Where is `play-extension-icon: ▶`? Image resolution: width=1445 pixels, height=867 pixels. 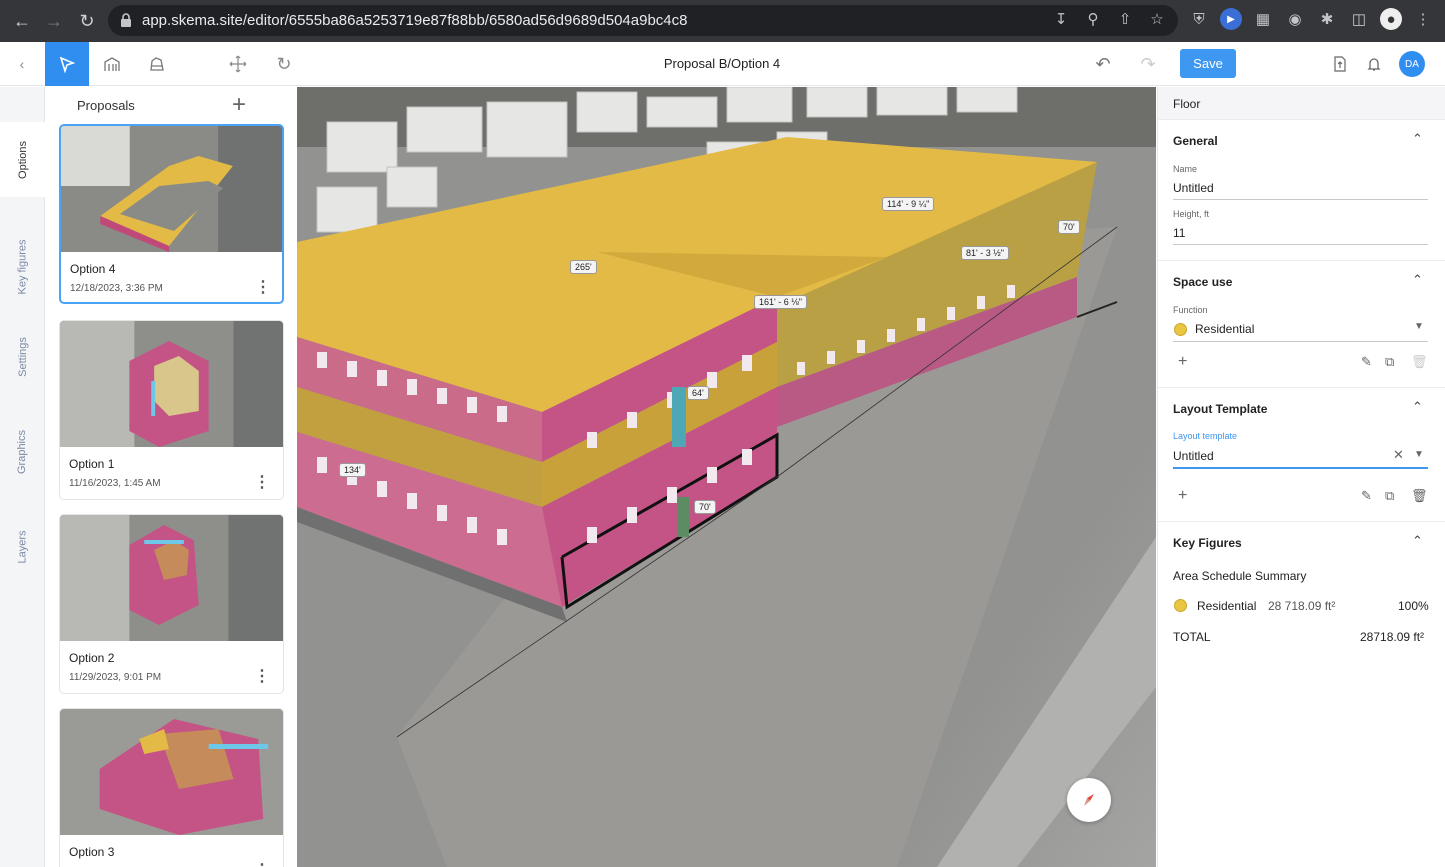 play-extension-icon: ▶ is located at coordinates (1231, 19).